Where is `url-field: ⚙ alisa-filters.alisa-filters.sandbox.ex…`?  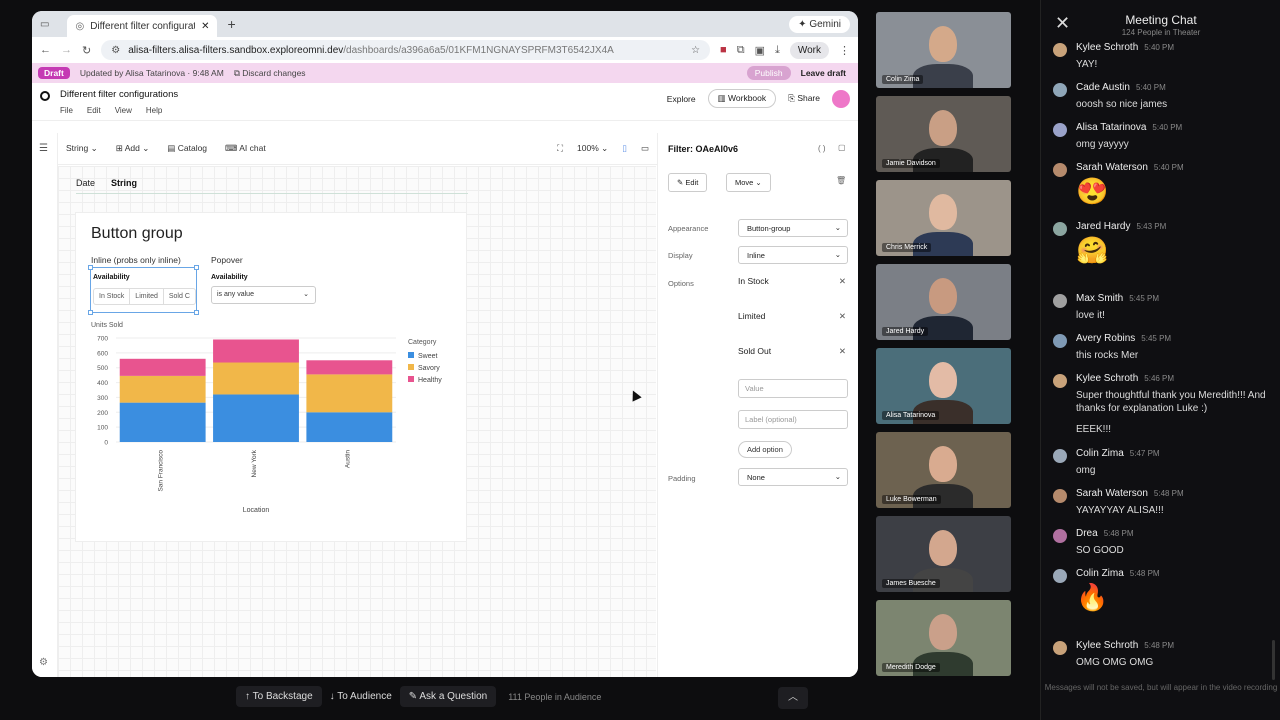
url-field: ⚙ alisa-filters.alisa-filters.sandbox.ex… is located at coordinates (406, 50).